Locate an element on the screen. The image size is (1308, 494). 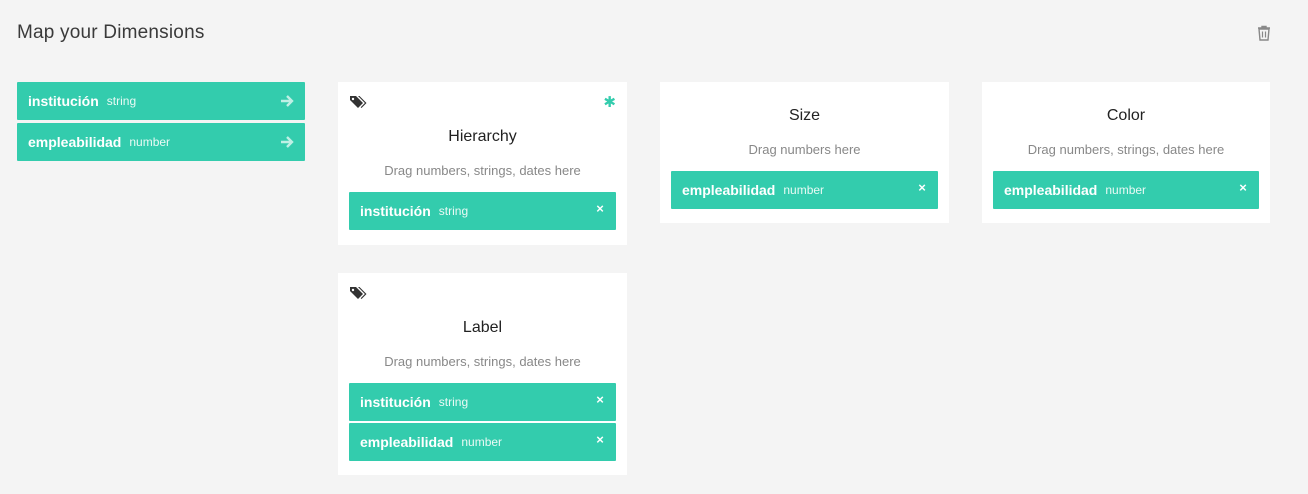
card-title: Hierarchy is located at coordinates (482, 136).